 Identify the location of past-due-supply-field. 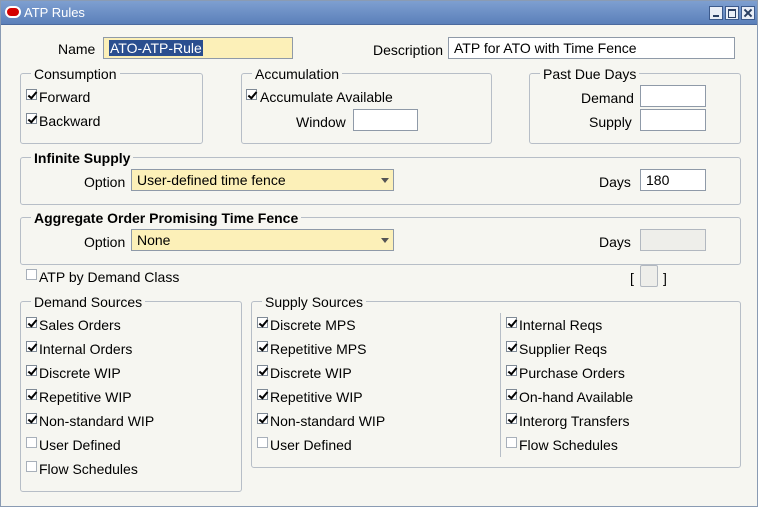
(673, 120).